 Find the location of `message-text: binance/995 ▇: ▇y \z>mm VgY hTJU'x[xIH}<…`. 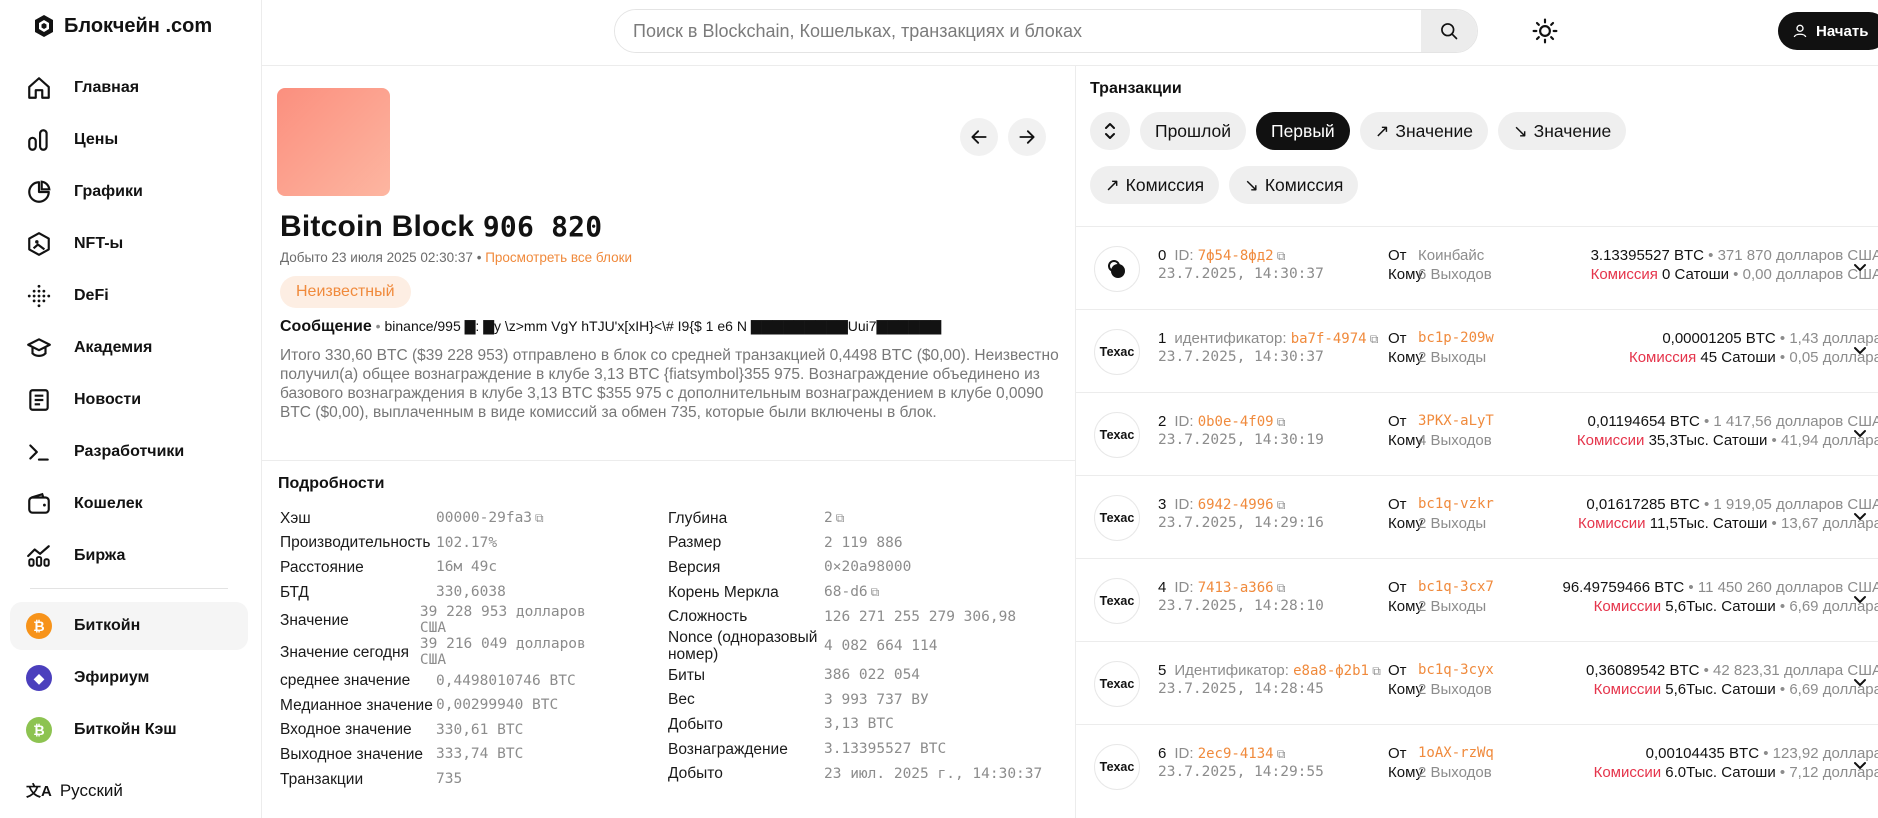

message-text: binance/995 ▇: ▇y \z>mm VgY hTJU'x[xIH}<… is located at coordinates (663, 326).